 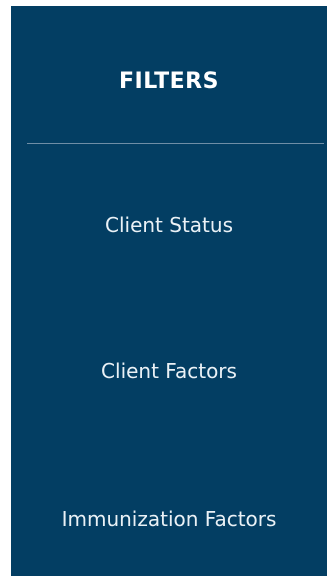 What do you see at coordinates (169, 519) in the screenshot?
I see `filter-immunization-factors: Immunization Factors` at bounding box center [169, 519].